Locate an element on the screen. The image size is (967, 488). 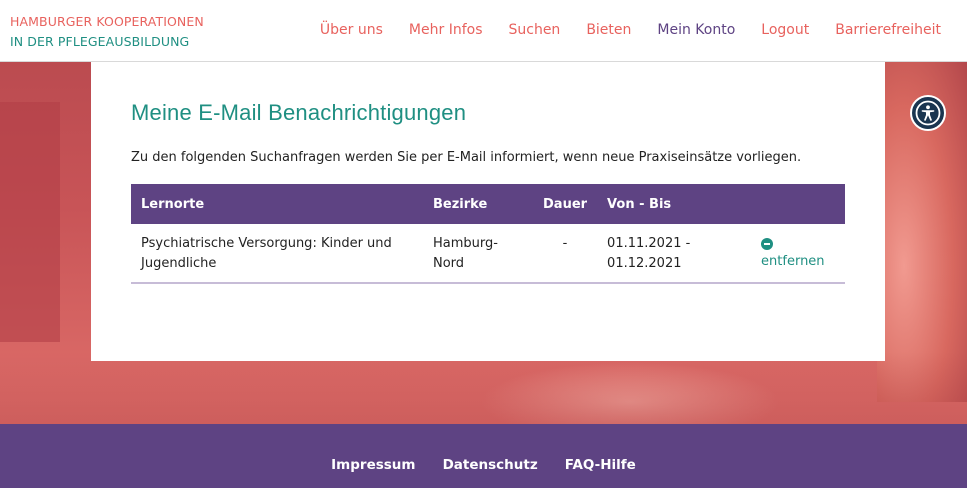
table-header-row: Lernorte Bezirke Dauer Von - Bis is located at coordinates (488, 204).